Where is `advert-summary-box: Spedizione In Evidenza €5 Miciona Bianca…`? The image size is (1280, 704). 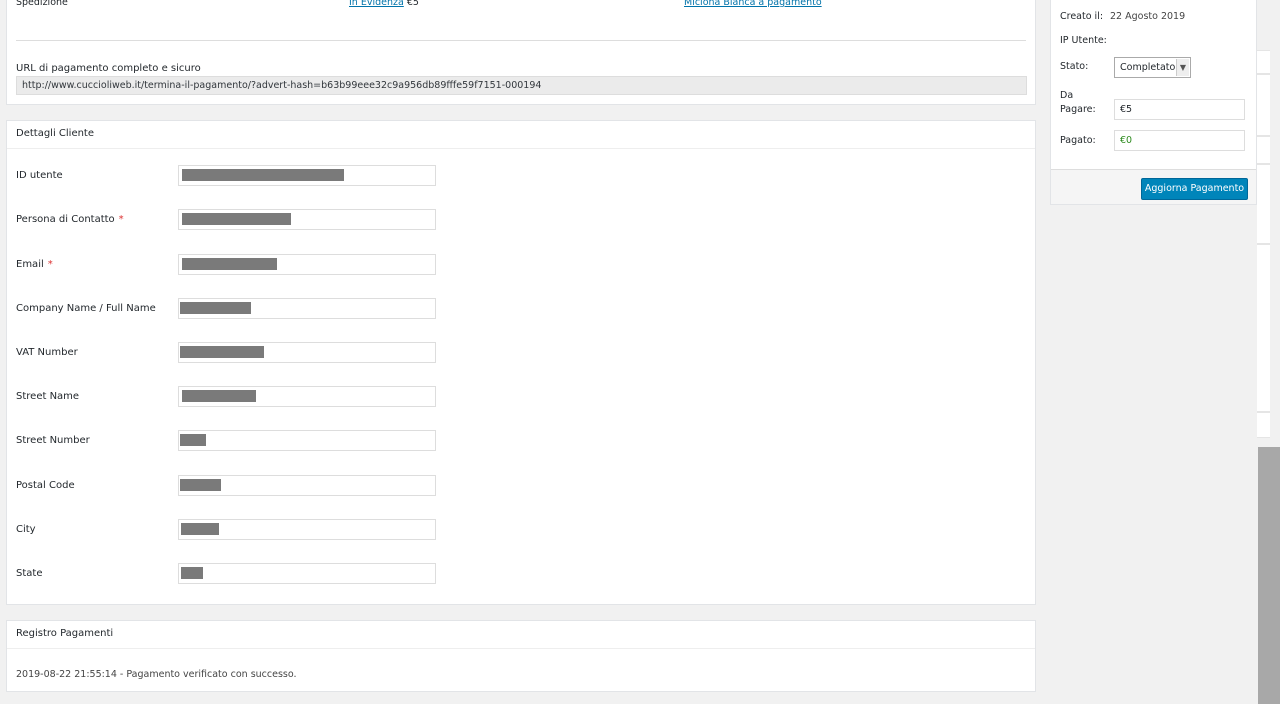 advert-summary-box: Spedizione In Evidenza €5 Miciona Bianca… is located at coordinates (521, 52).